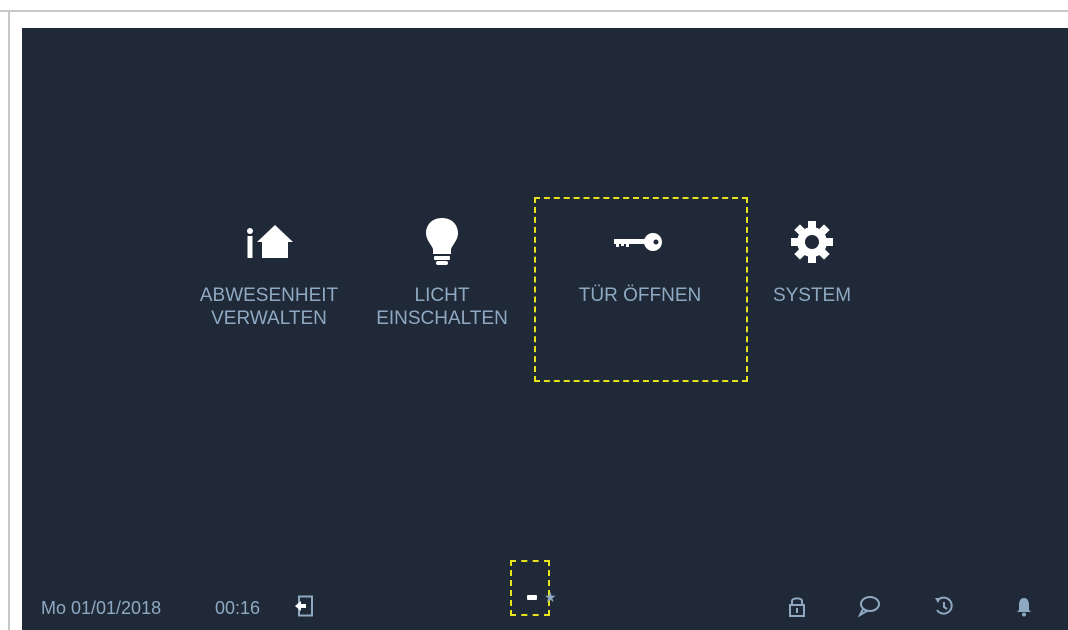  What do you see at coordinates (944, 606) in the screenshot?
I see `history-icon` at bounding box center [944, 606].